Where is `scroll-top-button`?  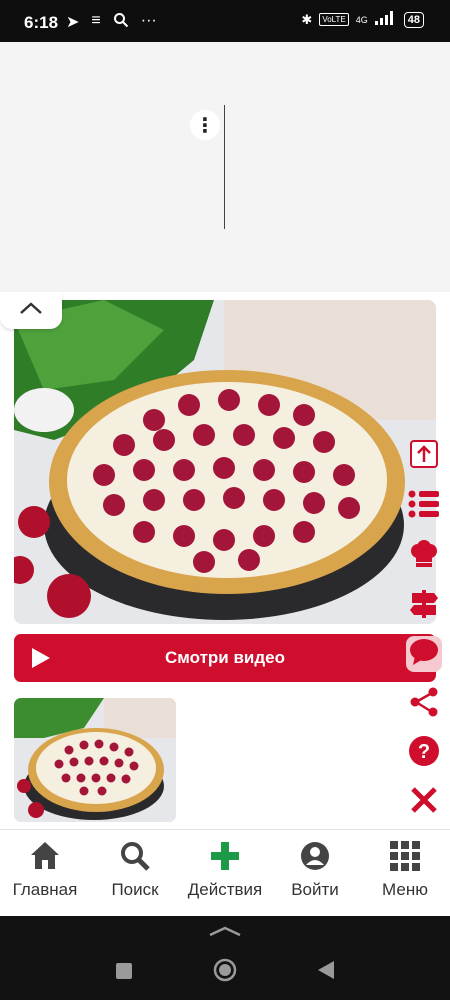
scroll-top-button is located at coordinates (424, 456).